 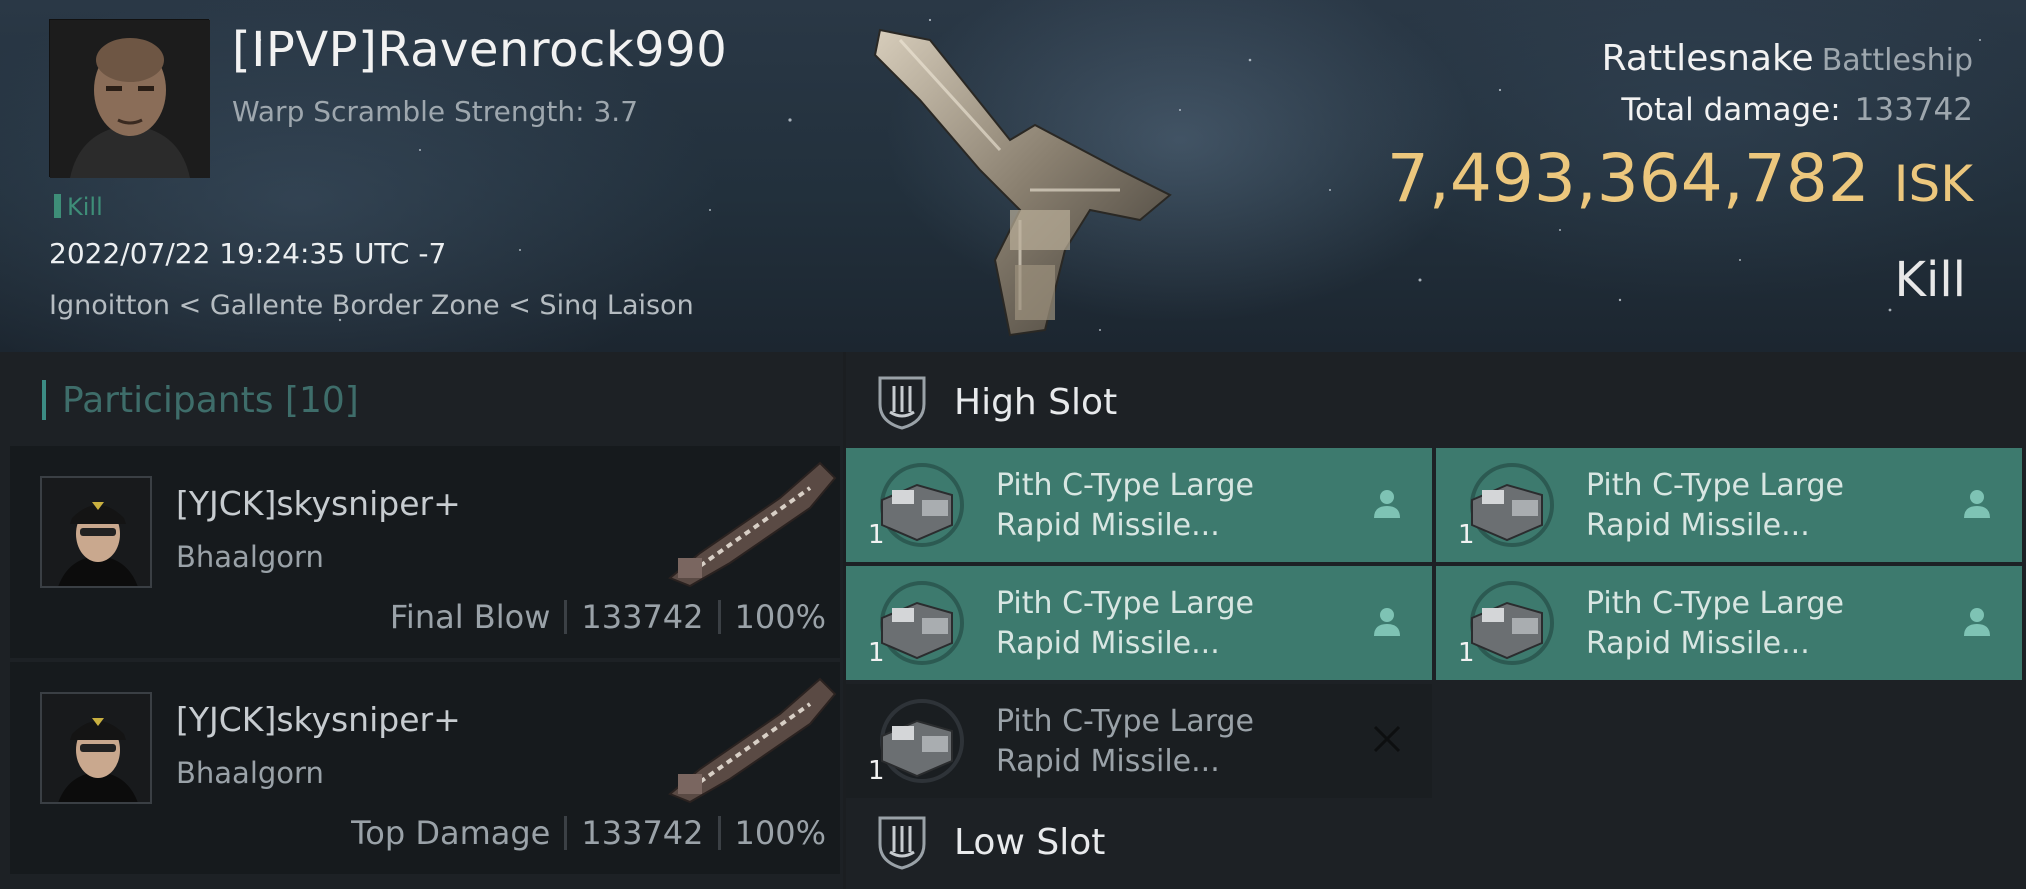 I want to click on pilot-name: [IPVP]Ravenrock990, so click(x=479, y=50).